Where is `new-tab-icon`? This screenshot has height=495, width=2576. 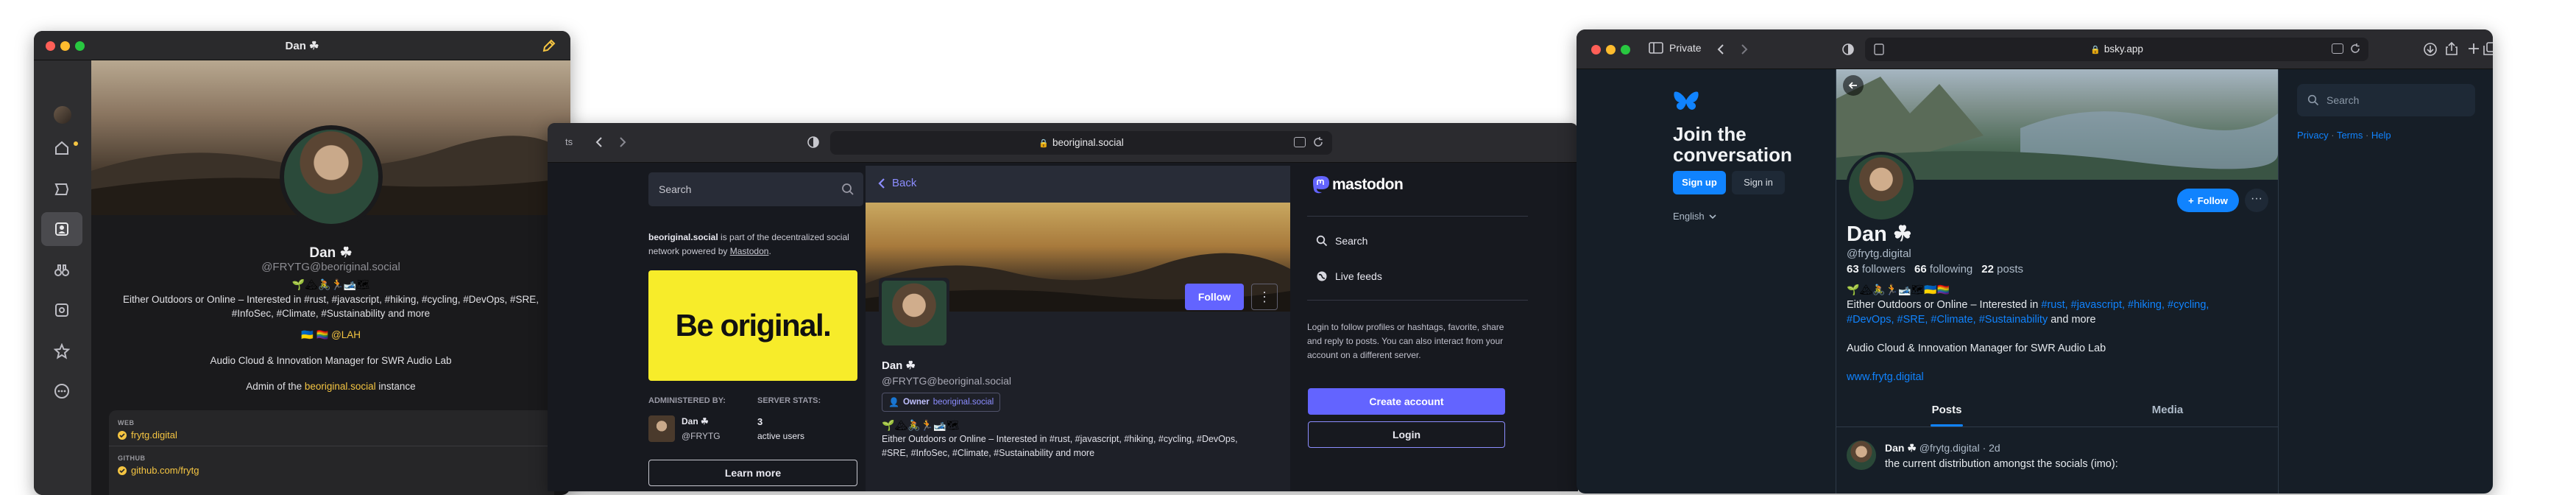
new-tab-icon is located at coordinates (2473, 49).